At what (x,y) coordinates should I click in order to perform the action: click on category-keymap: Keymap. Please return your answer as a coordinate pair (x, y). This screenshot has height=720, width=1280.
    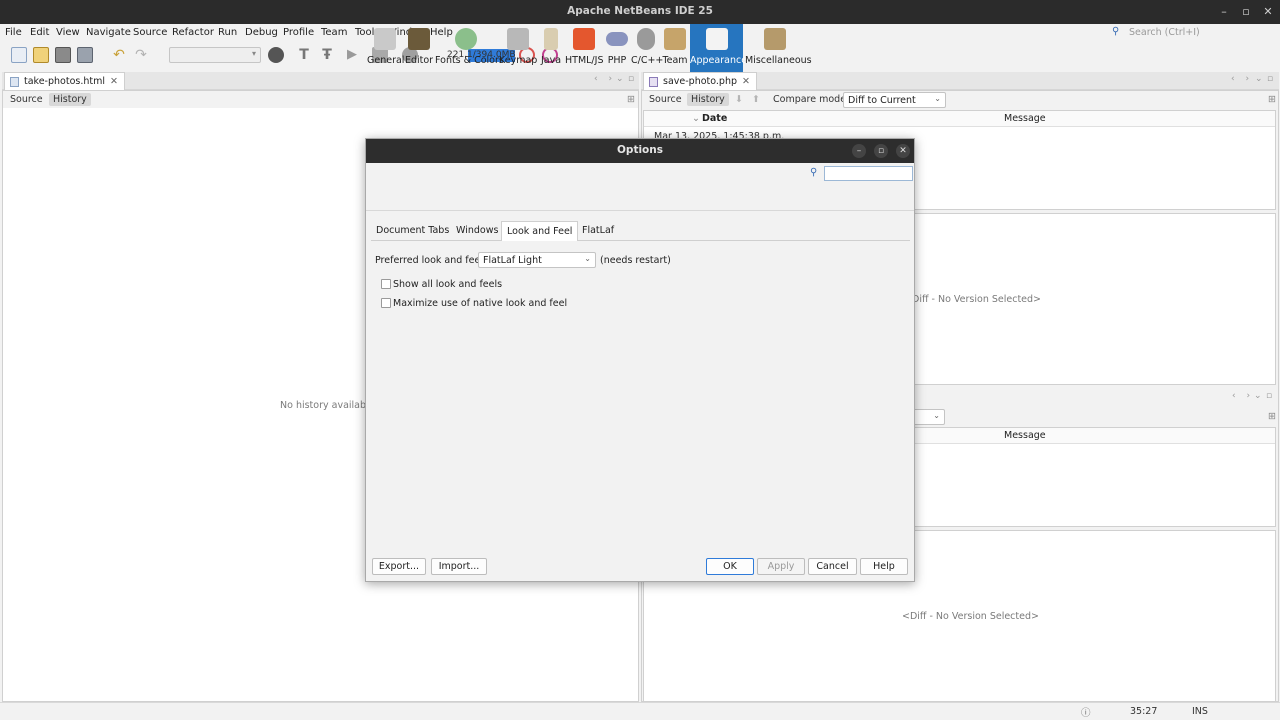
    Looking at the image, I should click on (518, 48).